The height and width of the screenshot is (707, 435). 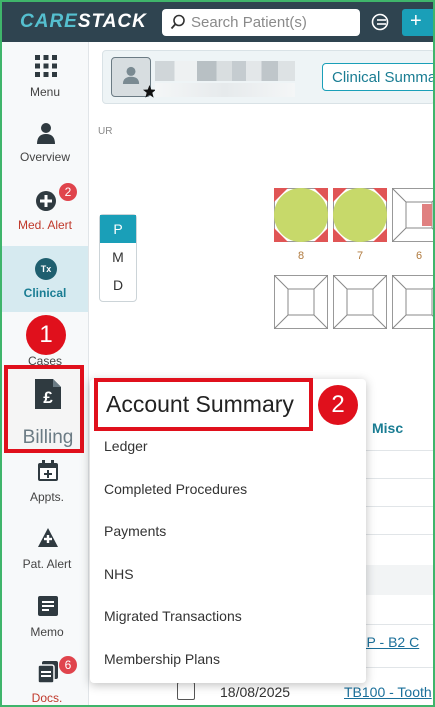 I want to click on chart-mode-selector: P M D, so click(x=118, y=258).